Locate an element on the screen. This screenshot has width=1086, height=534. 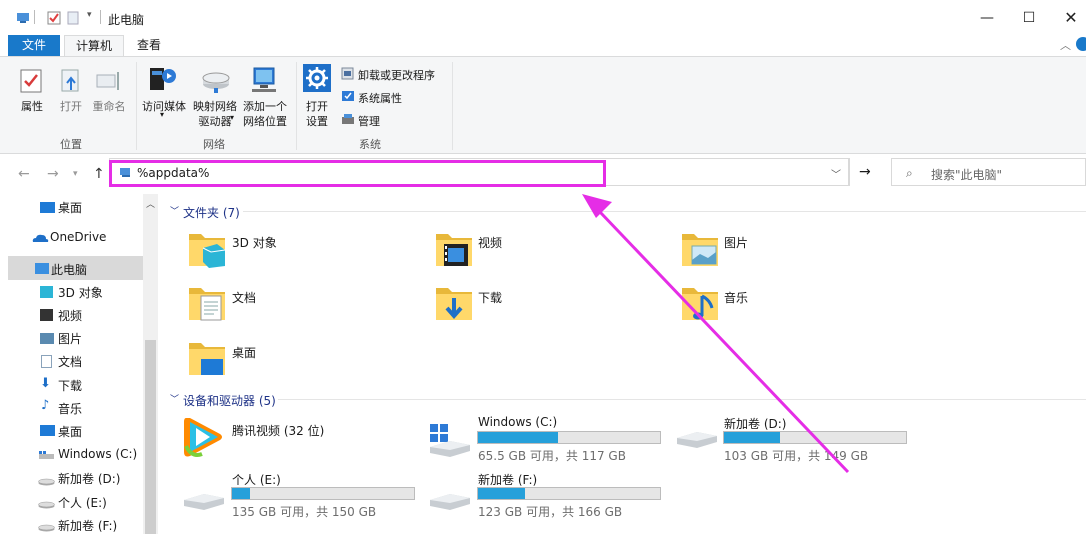
minimize-button: — is located at coordinates (987, 18).